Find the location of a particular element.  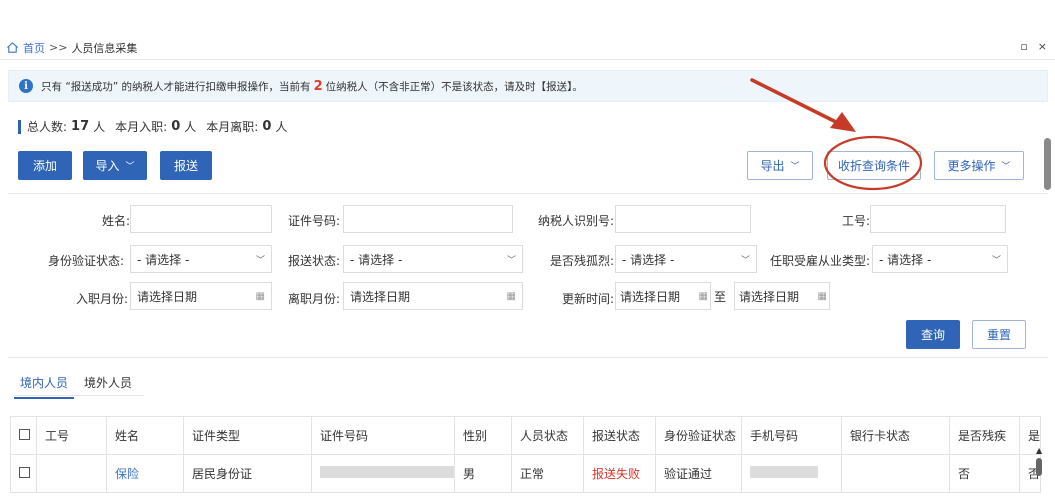

col-header-verify: 身份验证状态 is located at coordinates (698, 435).